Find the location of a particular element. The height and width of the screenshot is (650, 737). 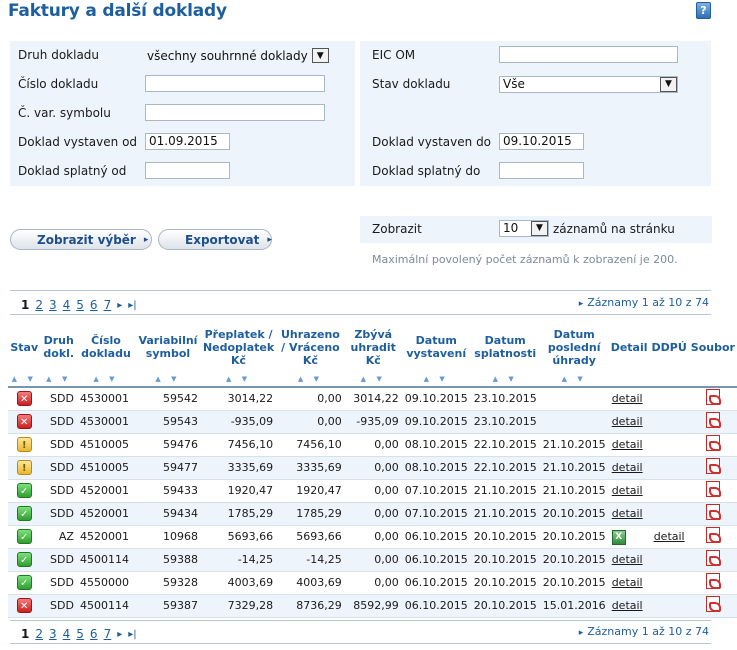

status-cell: ✕ is located at coordinates (24, 422).